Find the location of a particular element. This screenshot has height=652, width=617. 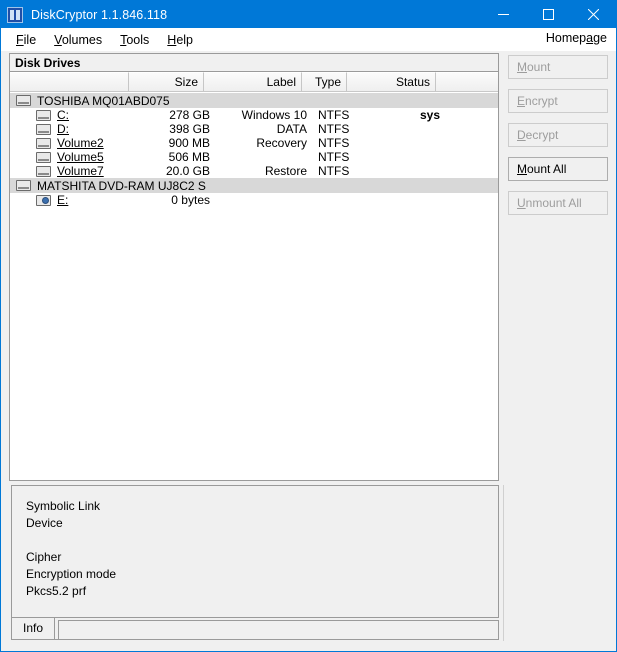

row-name-cell: D: is located at coordinates (73, 129).